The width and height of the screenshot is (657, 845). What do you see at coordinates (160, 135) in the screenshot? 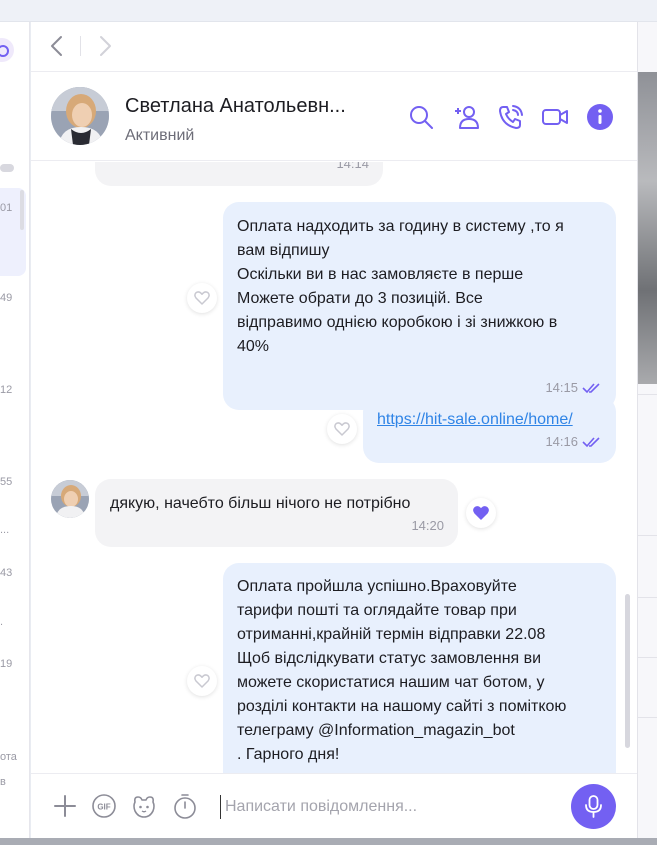
I see `contact-status: Активний` at bounding box center [160, 135].